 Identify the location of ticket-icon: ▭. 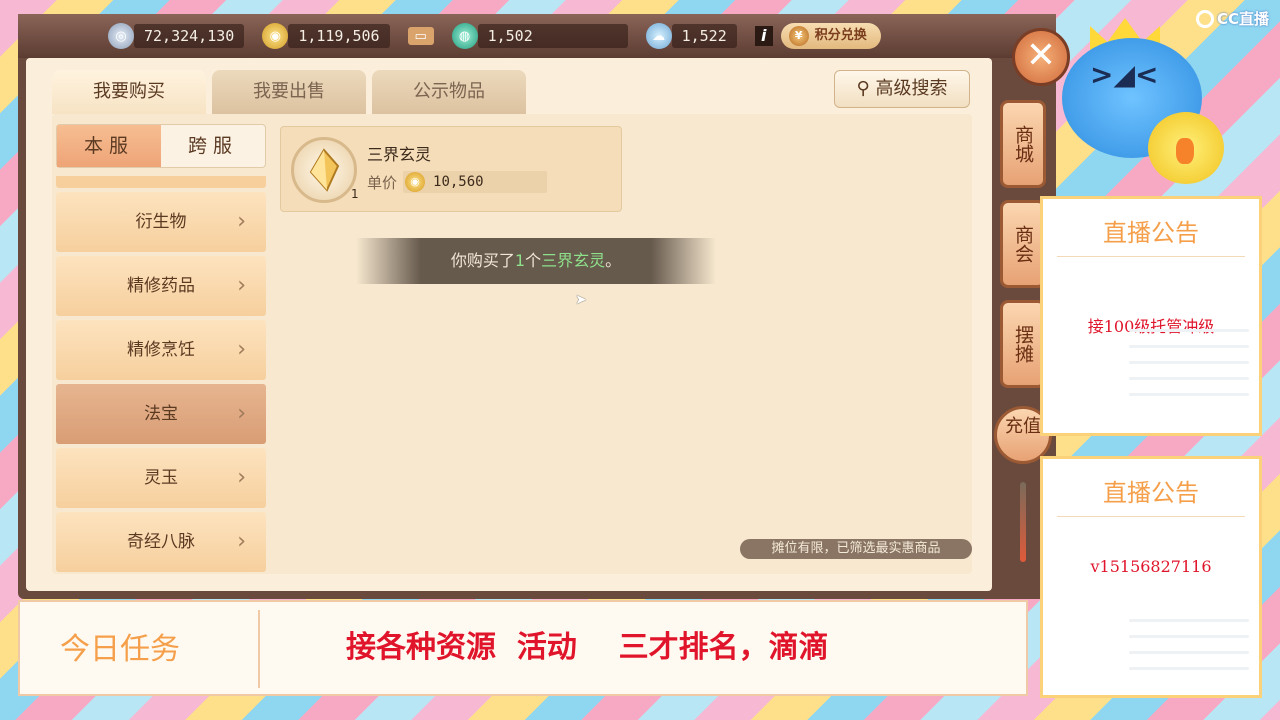
(420, 36).